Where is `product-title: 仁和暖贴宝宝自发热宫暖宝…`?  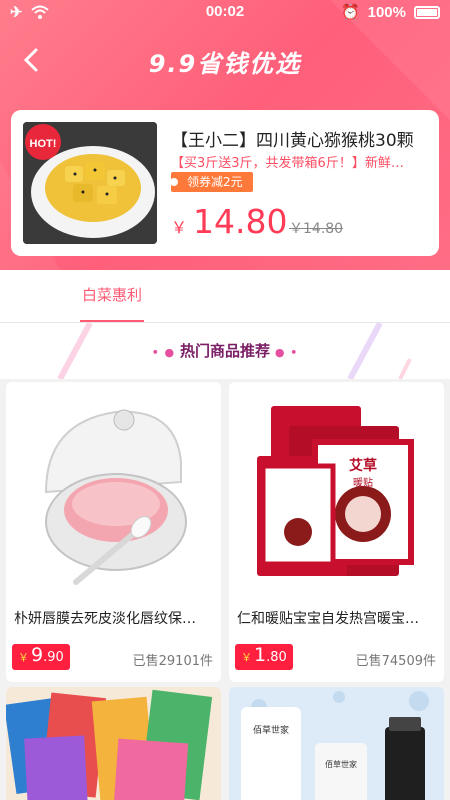 product-title: 仁和暖贴宝宝自发热宫暖宝… is located at coordinates (328, 619).